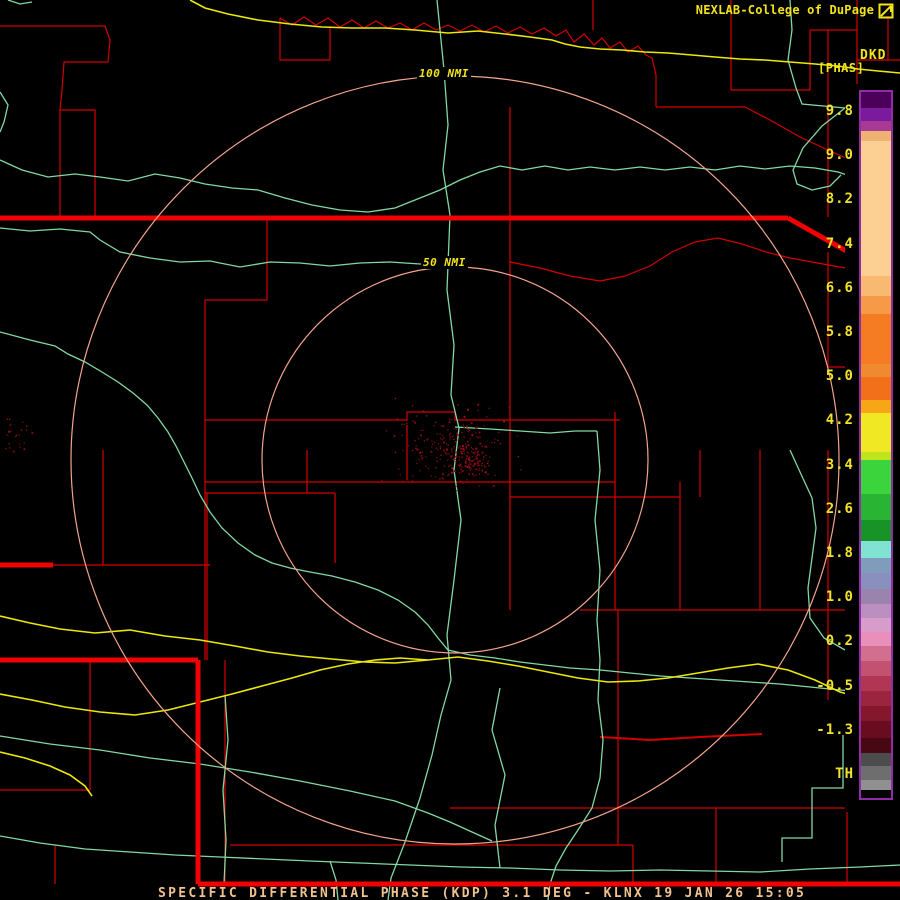 The height and width of the screenshot is (900, 900). What do you see at coordinates (839, 641) in the screenshot?
I see `colorbar-tick-label: 0.2` at bounding box center [839, 641].